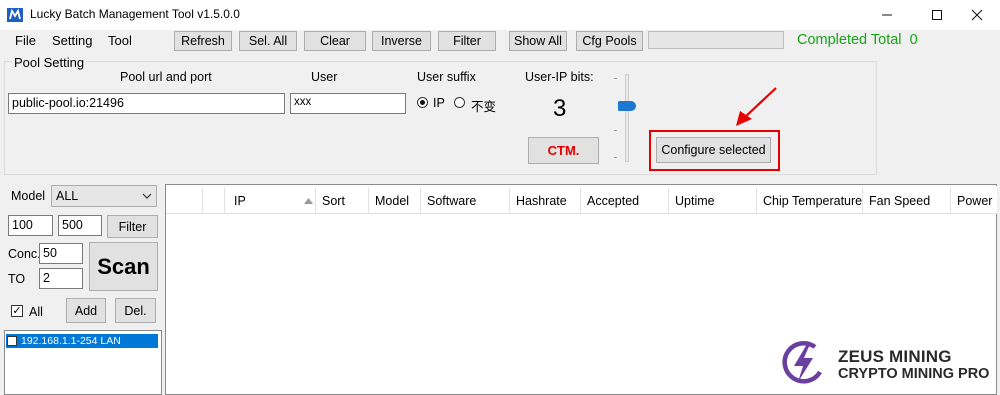 The width and height of the screenshot is (1000, 395). I want to click on suffix-unchanged-label: 不变, so click(484, 107).